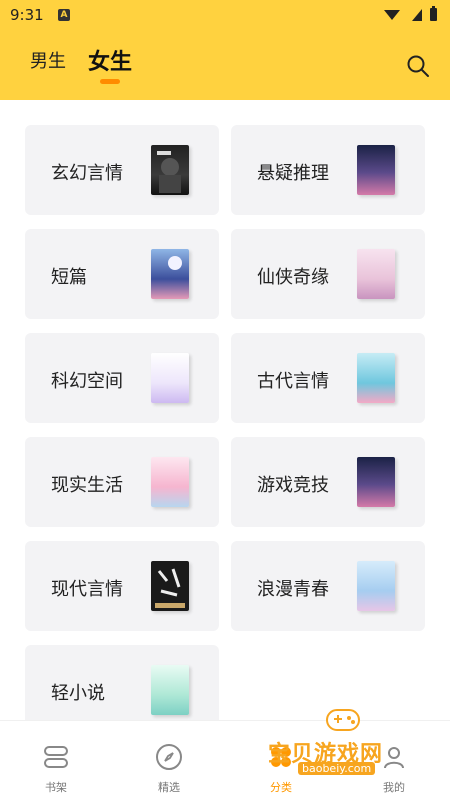  I want to click on tab-male: 男生, so click(48, 60).